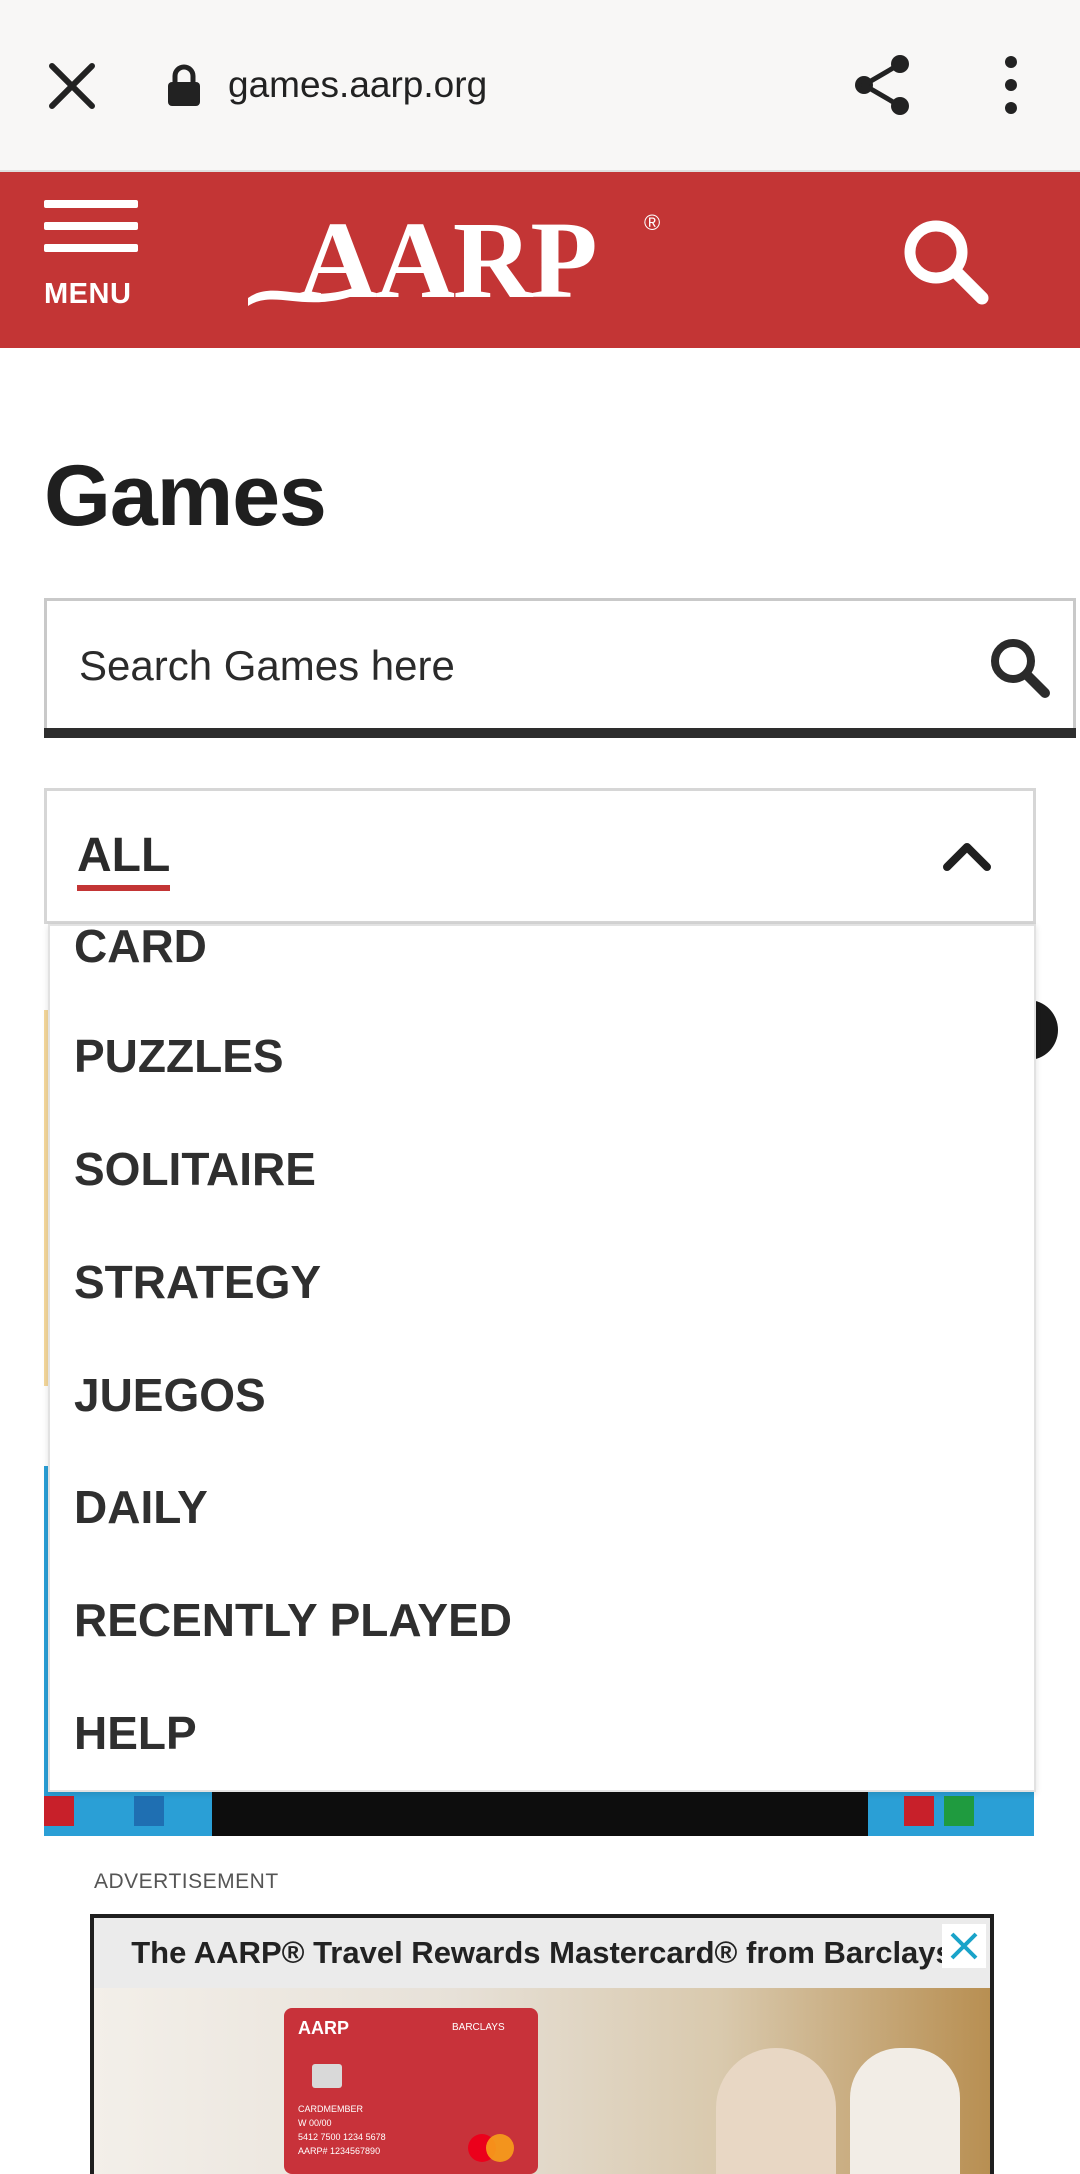 The height and width of the screenshot is (2174, 1080). What do you see at coordinates (94, 260) in the screenshot?
I see `menu-button: MENU` at bounding box center [94, 260].